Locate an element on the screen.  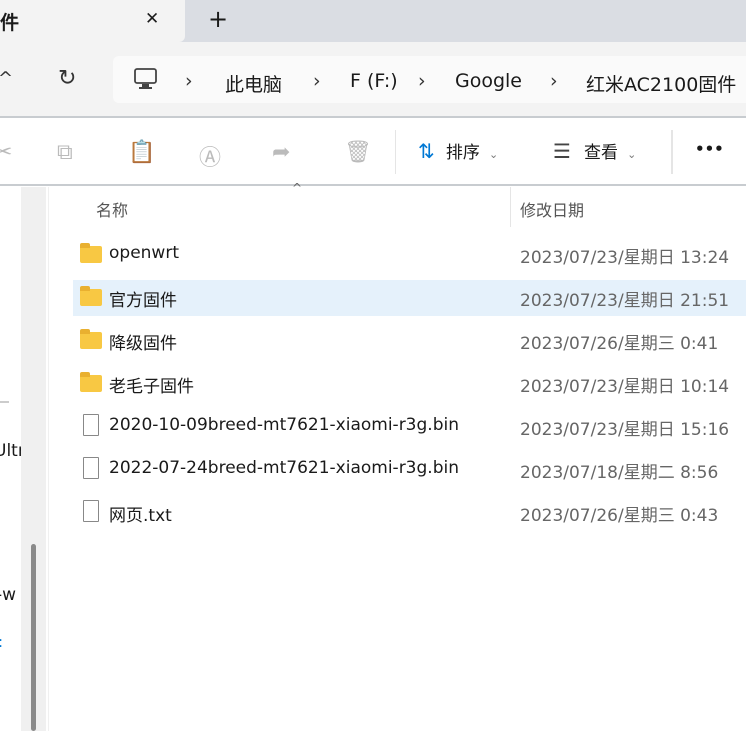
view-button: ☰ 查看 ⌄ is located at coordinates (594, 153).